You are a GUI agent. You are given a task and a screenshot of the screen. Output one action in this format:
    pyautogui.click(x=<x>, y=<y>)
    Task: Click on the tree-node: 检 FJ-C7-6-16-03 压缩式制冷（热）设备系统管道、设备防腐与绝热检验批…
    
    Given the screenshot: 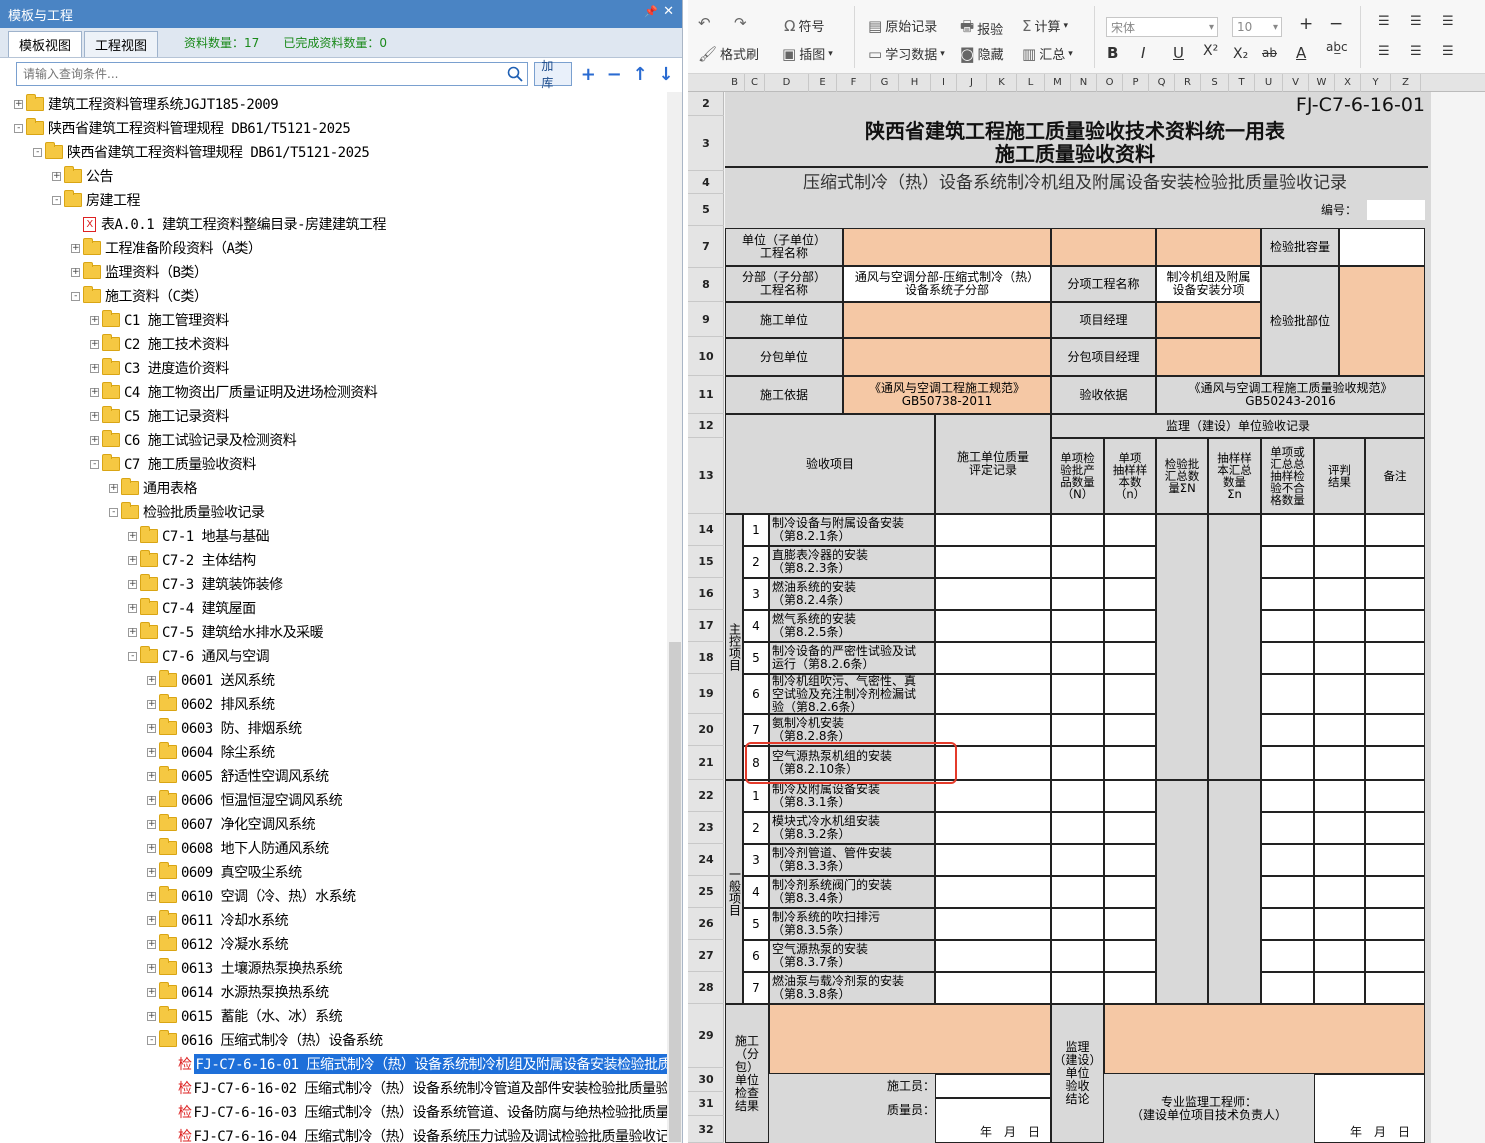 What is the action you would take?
    pyautogui.click(x=416, y=1112)
    